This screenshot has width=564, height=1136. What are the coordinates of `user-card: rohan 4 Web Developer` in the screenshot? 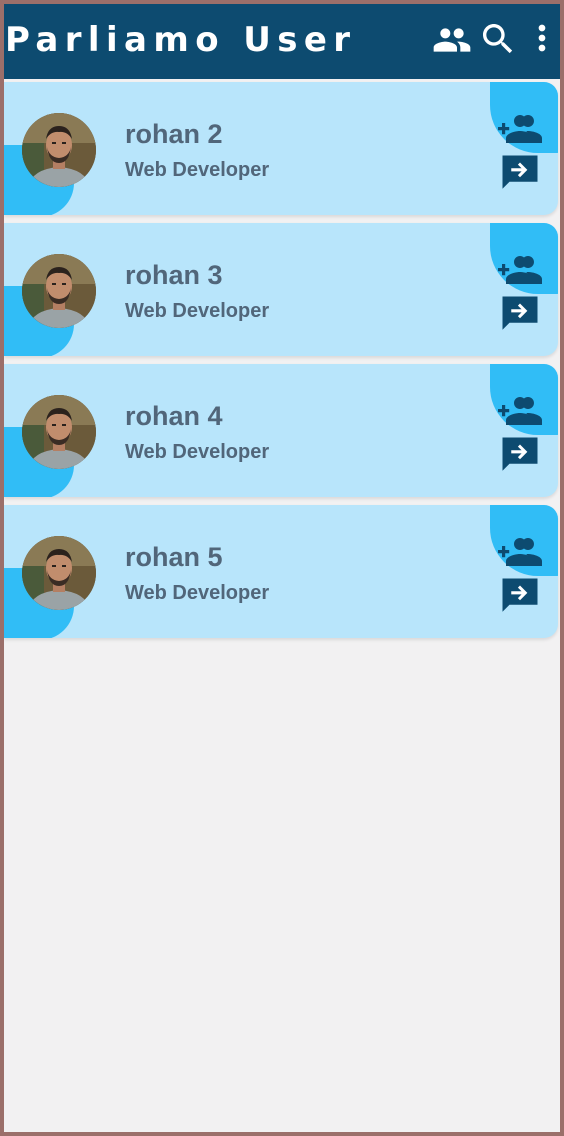 It's located at (281, 430).